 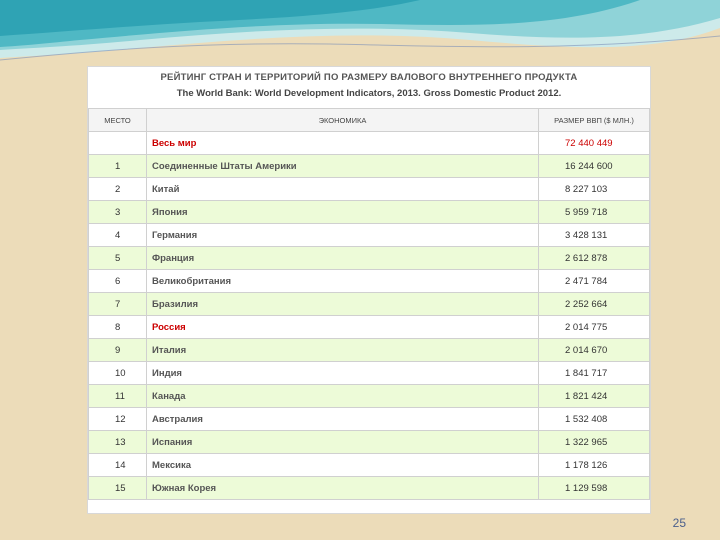 I want to click on row-name: Италия, so click(x=342, y=350).